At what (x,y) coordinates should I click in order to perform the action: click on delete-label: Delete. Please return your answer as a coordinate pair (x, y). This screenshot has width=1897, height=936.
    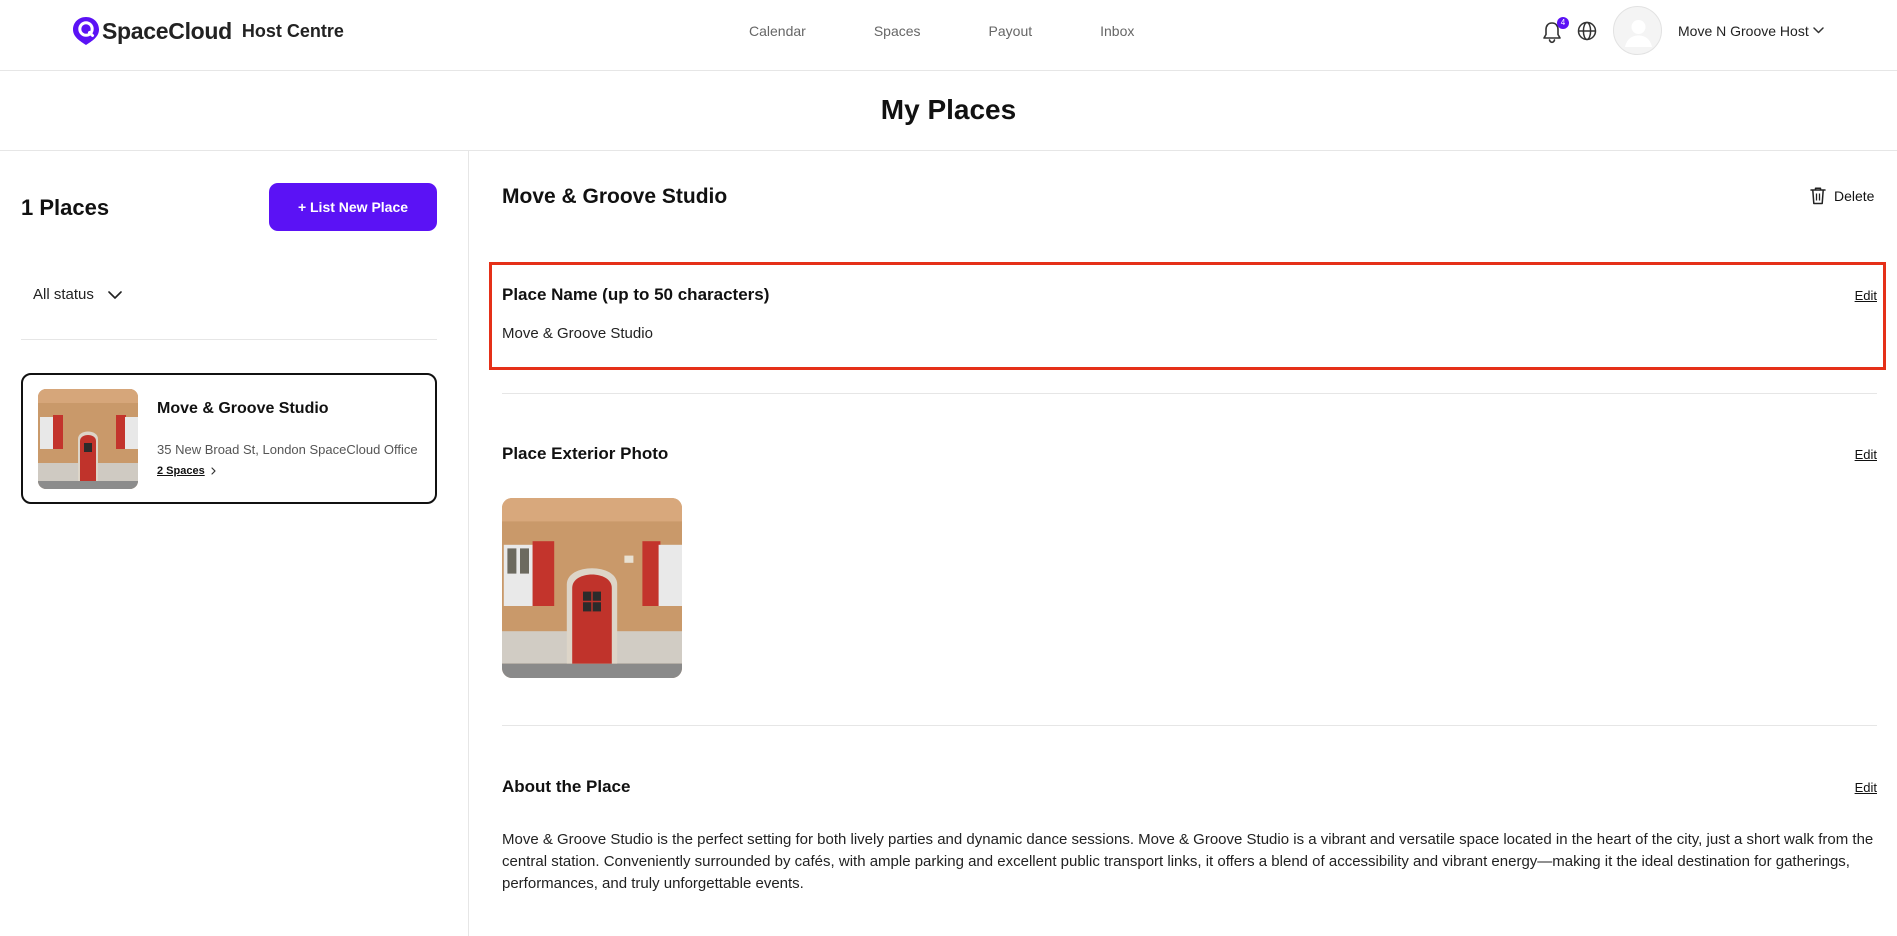
    Looking at the image, I should click on (1854, 195).